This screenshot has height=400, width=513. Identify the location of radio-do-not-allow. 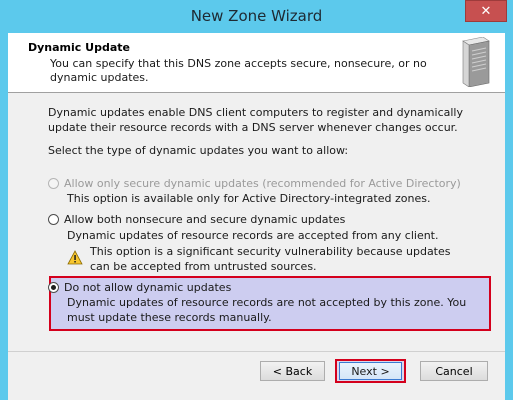
(53, 287).